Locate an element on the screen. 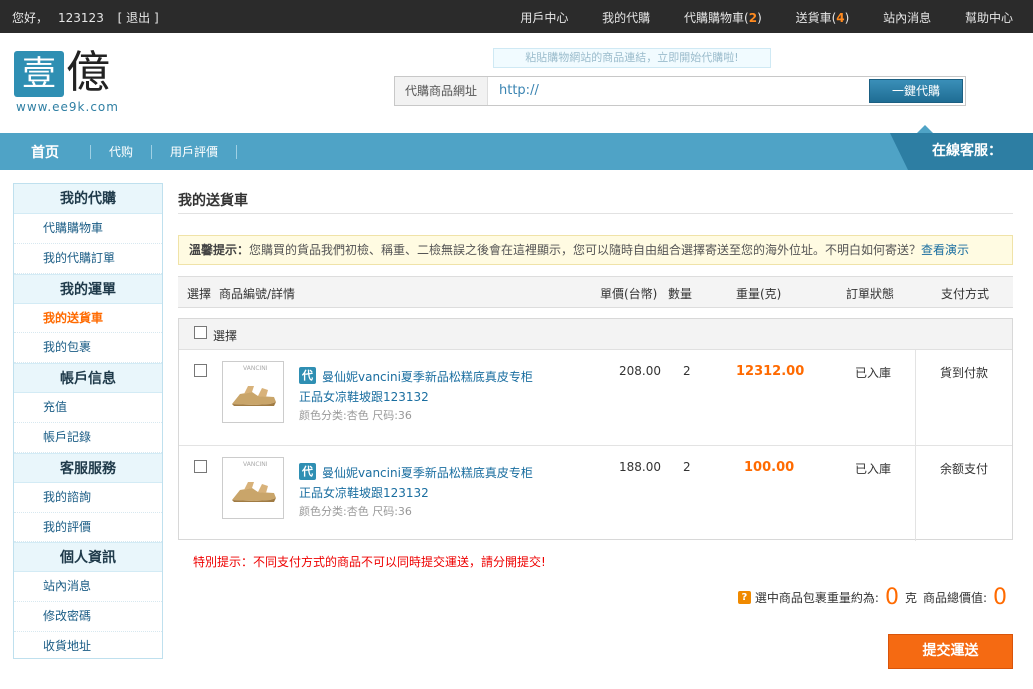  col-product: 商品編號/詳情 is located at coordinates (257, 294).